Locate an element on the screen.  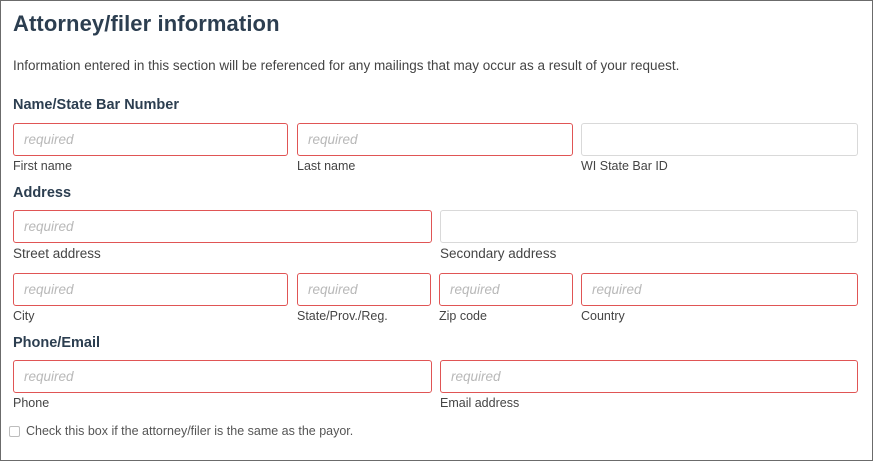
section-heading-phone-email: Phone/Email is located at coordinates (57, 343).